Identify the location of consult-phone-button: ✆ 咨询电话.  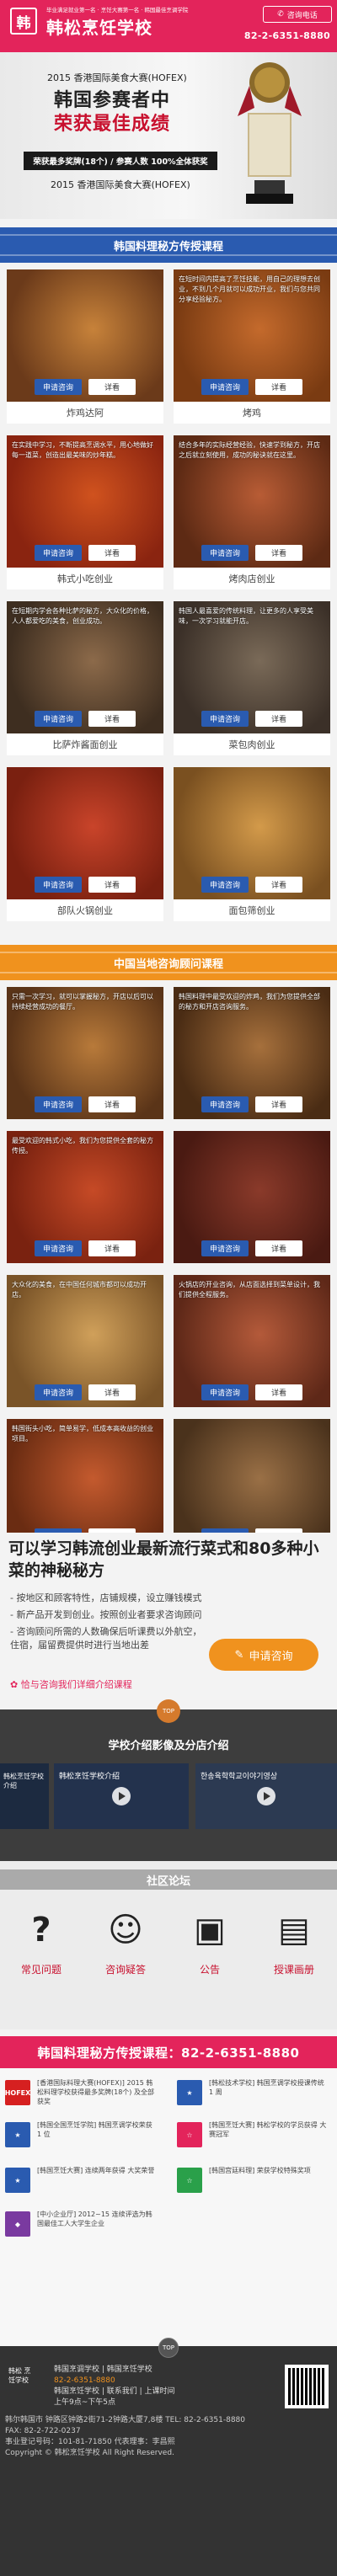
(297, 14).